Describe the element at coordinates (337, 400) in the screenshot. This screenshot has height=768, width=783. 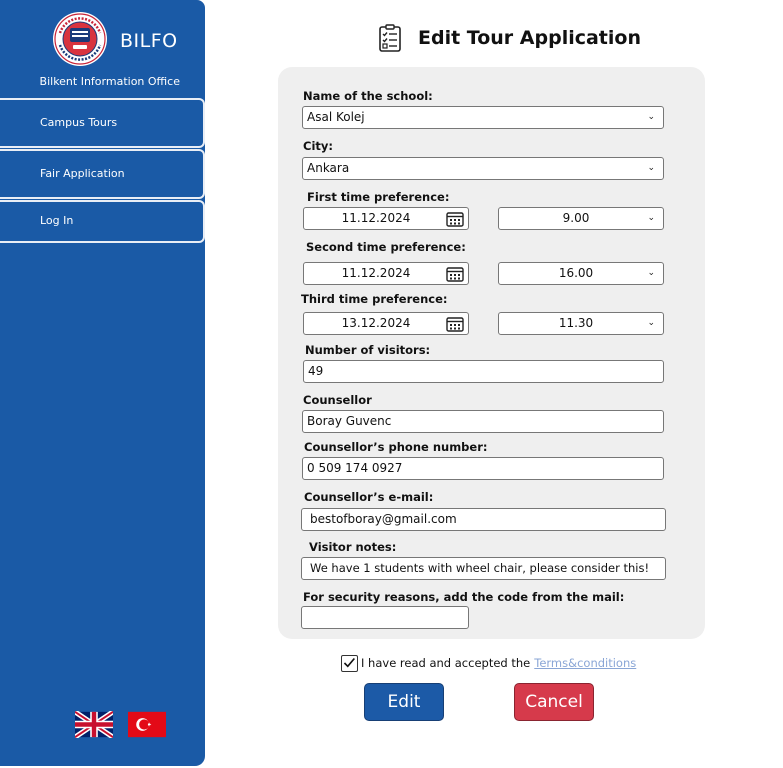
I see `counsellor-label: Counsellor` at that location.